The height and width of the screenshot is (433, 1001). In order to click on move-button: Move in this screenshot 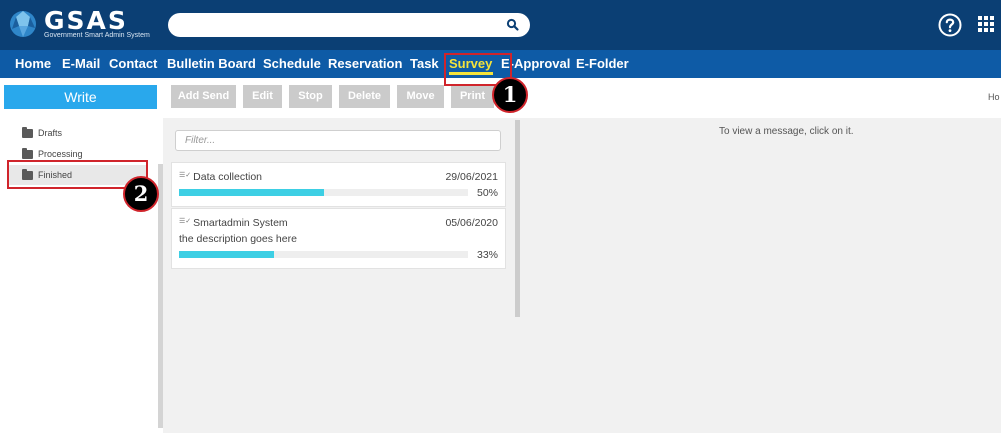, I will do `click(420, 96)`.